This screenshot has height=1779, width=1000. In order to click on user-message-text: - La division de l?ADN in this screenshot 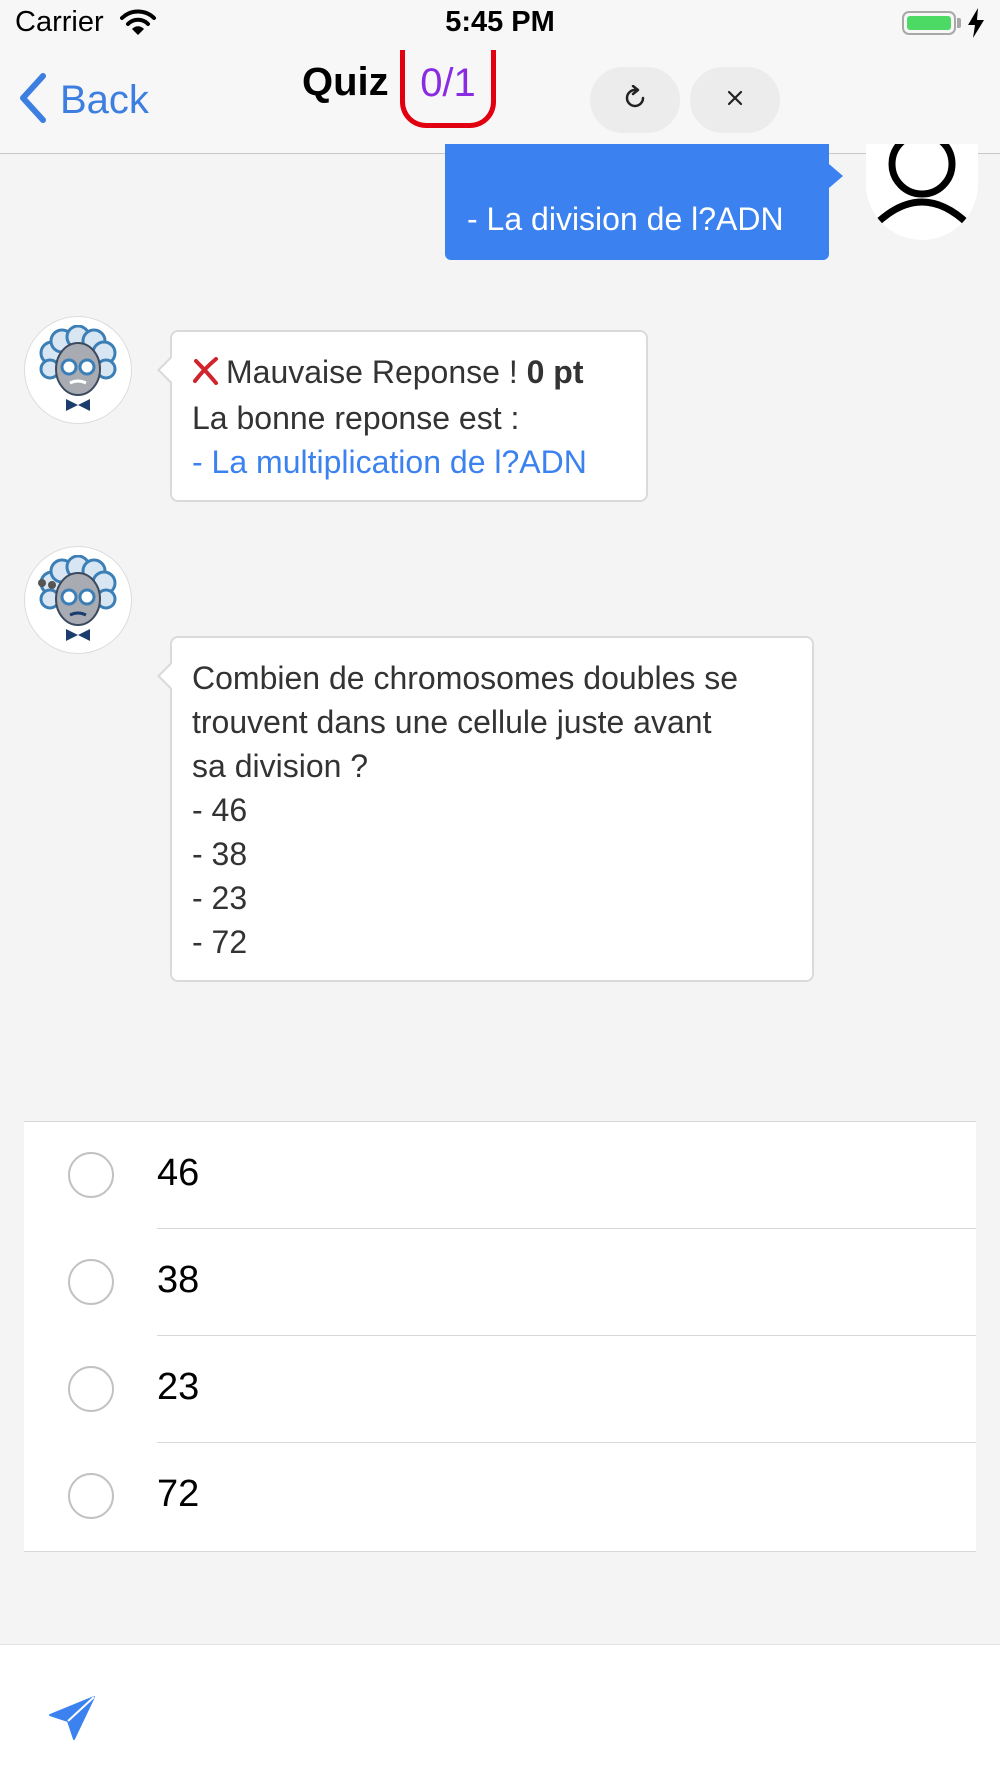, I will do `click(625, 219)`.